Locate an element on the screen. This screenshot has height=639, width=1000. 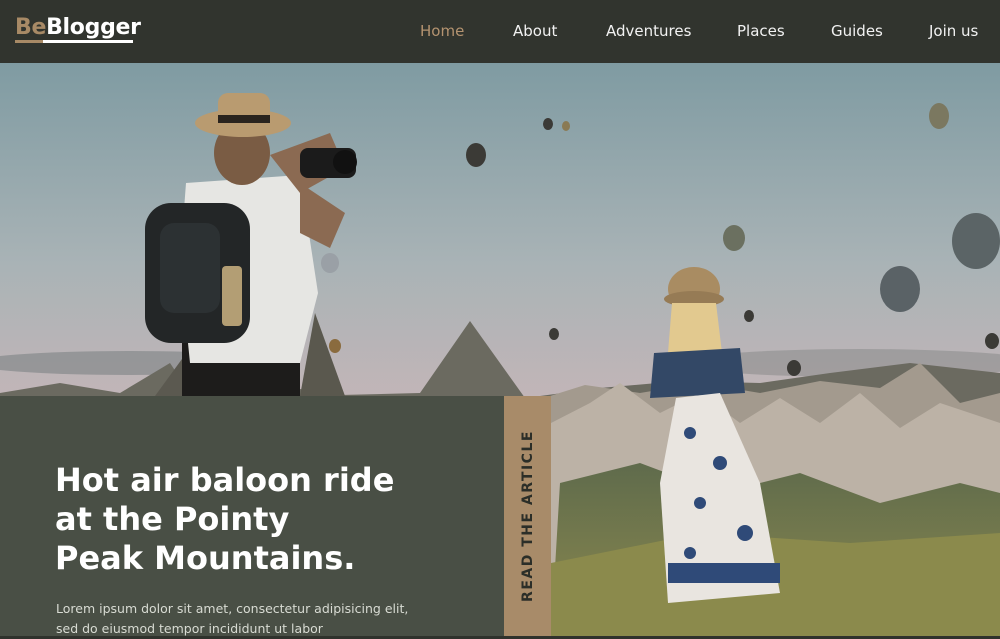
nav-places: Places is located at coordinates (761, 31).